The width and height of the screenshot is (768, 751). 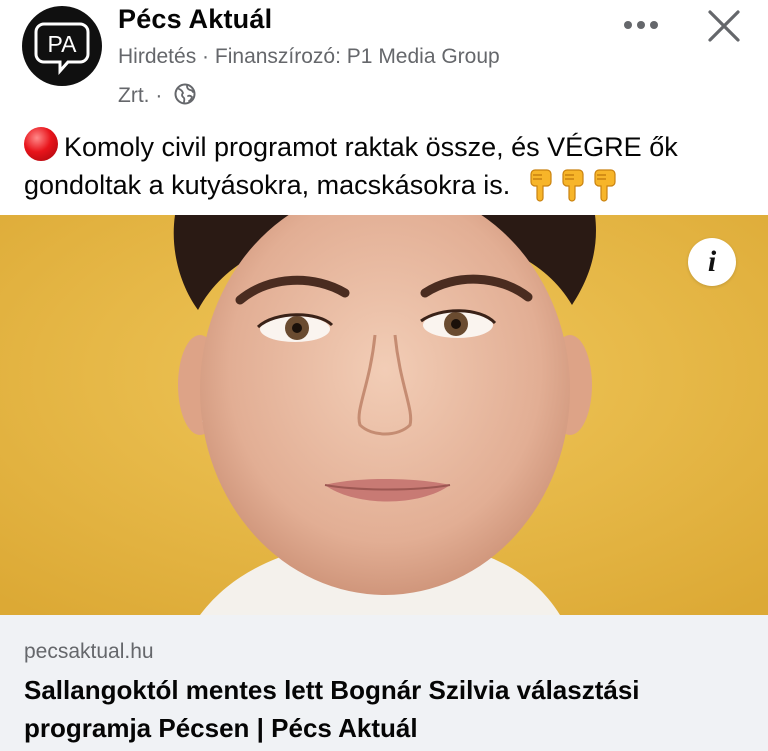 What do you see at coordinates (267, 185) in the screenshot?
I see `caption-text-2: gondoltak a kutyásokra, macskásokra is.` at bounding box center [267, 185].